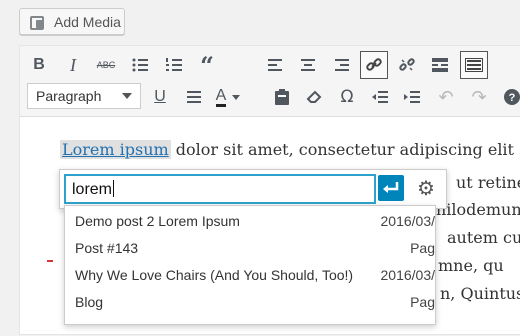  Describe the element at coordinates (50, 261) in the screenshot. I see `spellcheck-underline` at that location.